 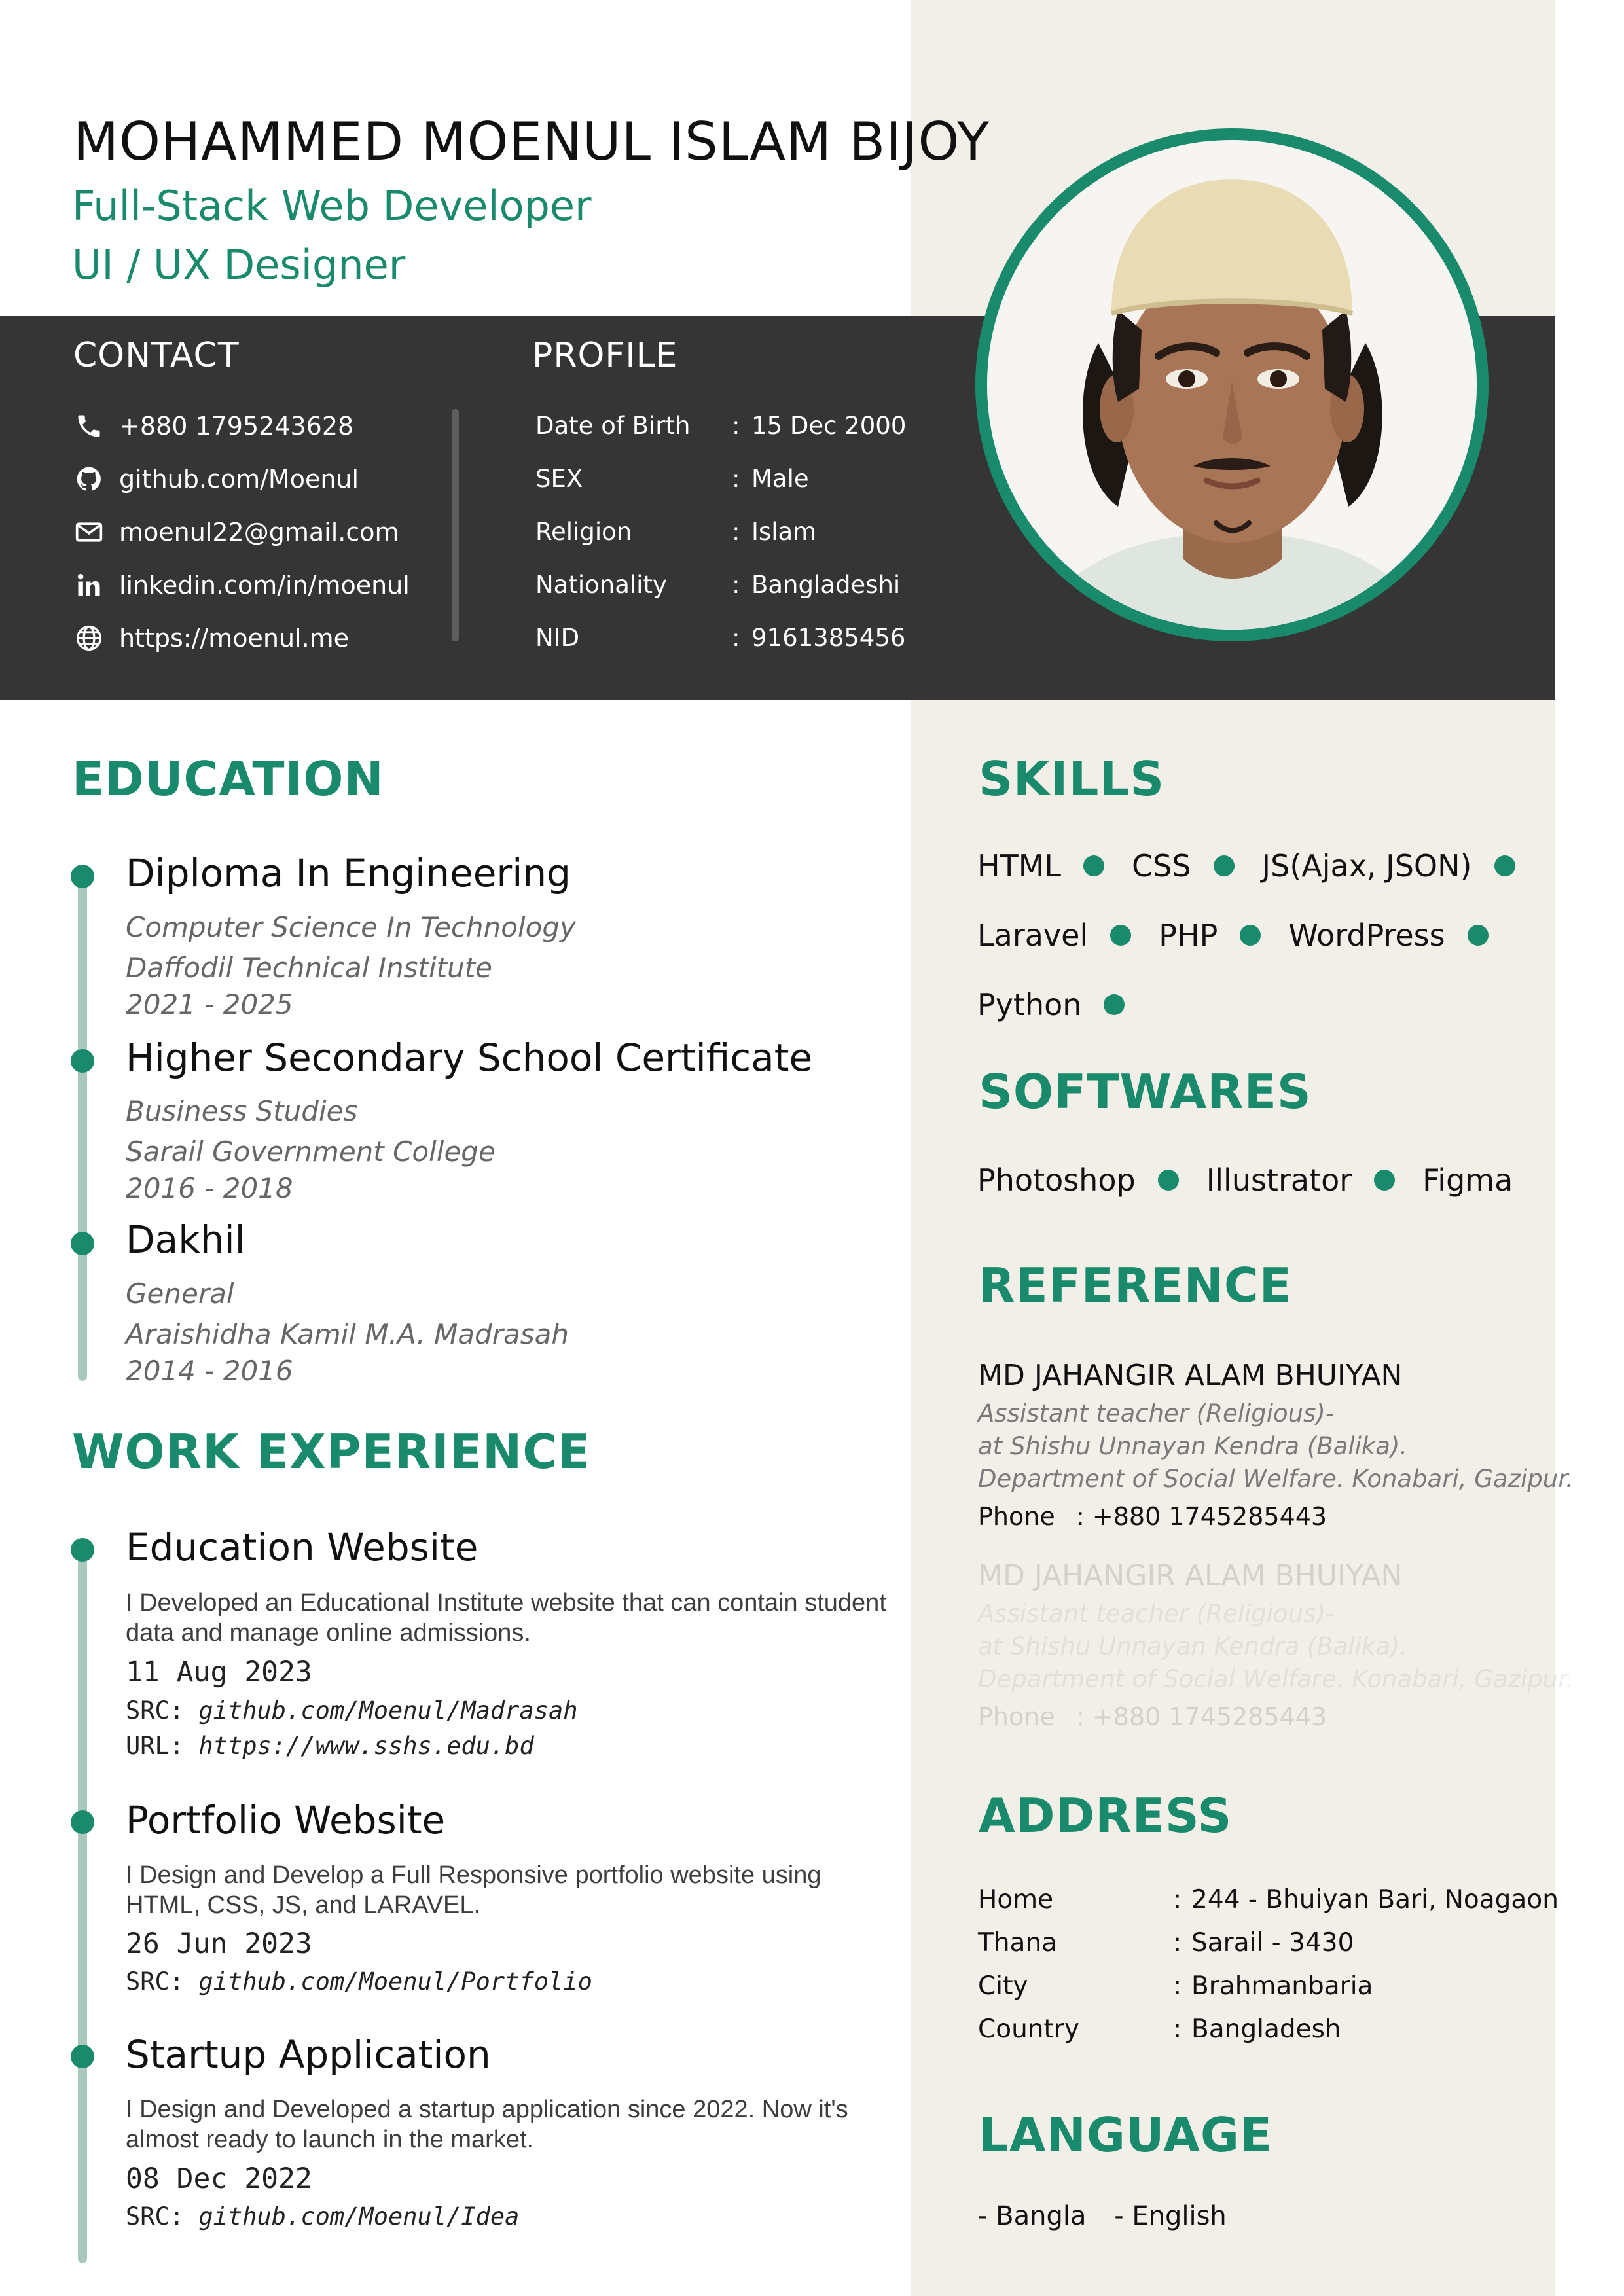 I want to click on skill-label: Python, so click(x=1029, y=1004).